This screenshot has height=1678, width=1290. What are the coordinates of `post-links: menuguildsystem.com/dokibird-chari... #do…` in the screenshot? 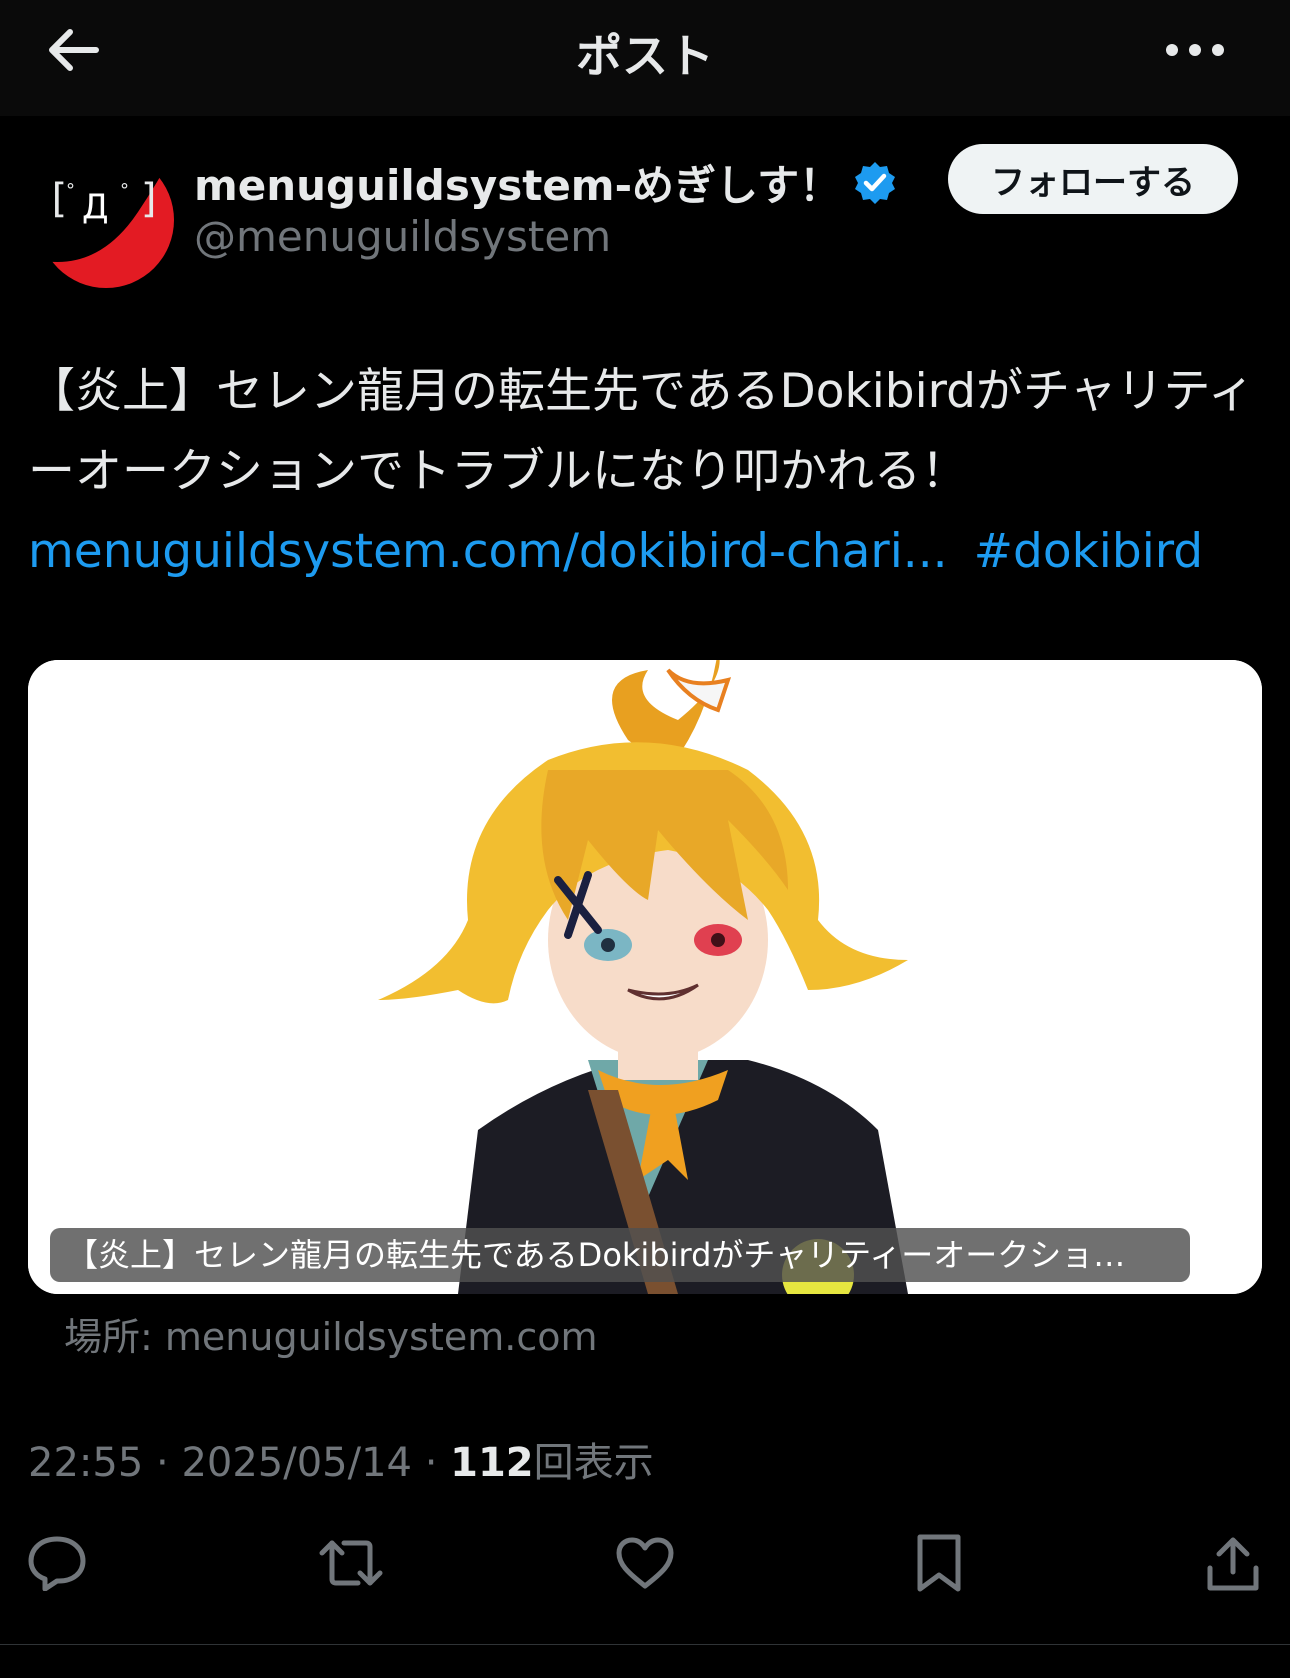 It's located at (648, 552).